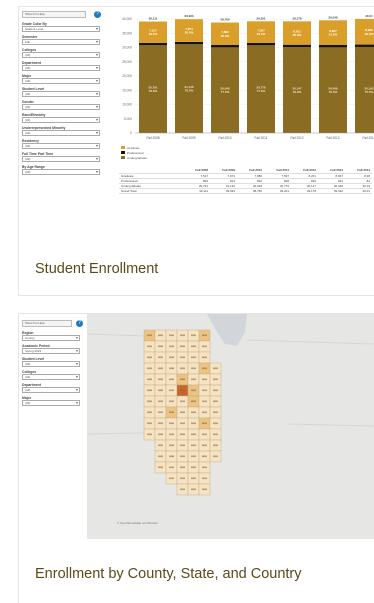 The height and width of the screenshot is (603, 374). What do you see at coordinates (225, 92) in the screenshot?
I see `bar-data-label: 77.5%` at bounding box center [225, 92].